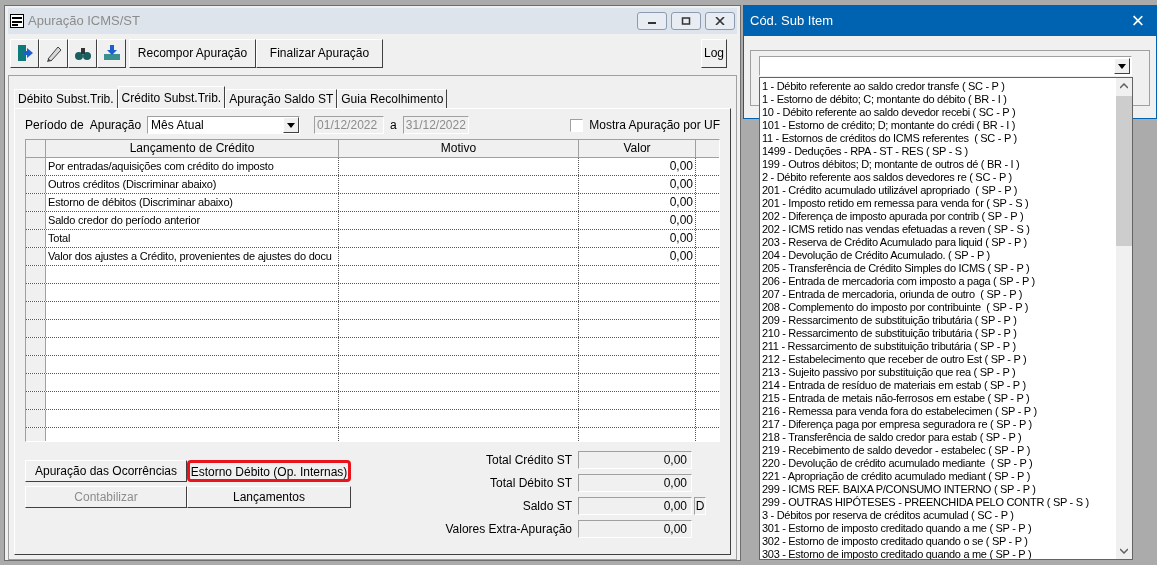 This screenshot has height=565, width=1157. I want to click on dropdown-option: 213 - Sujeito passivo por substituição que rea ( SP - P ), so click(938, 372).